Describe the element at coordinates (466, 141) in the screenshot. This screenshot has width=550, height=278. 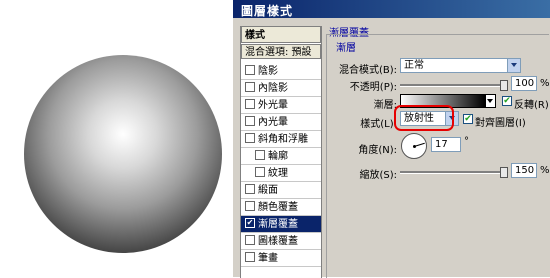
I see `angle-unit: °` at that location.